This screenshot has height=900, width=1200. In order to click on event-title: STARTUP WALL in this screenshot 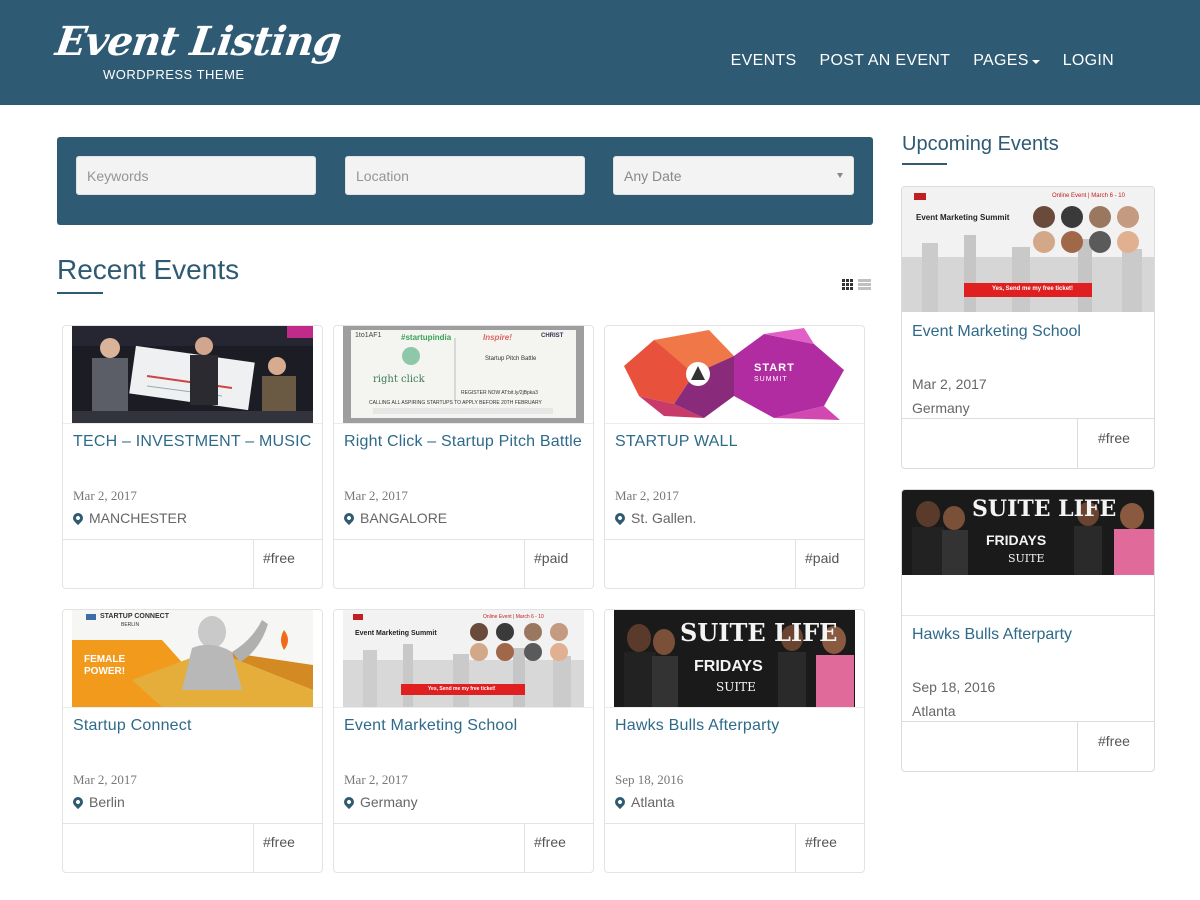, I will do `click(735, 441)`.